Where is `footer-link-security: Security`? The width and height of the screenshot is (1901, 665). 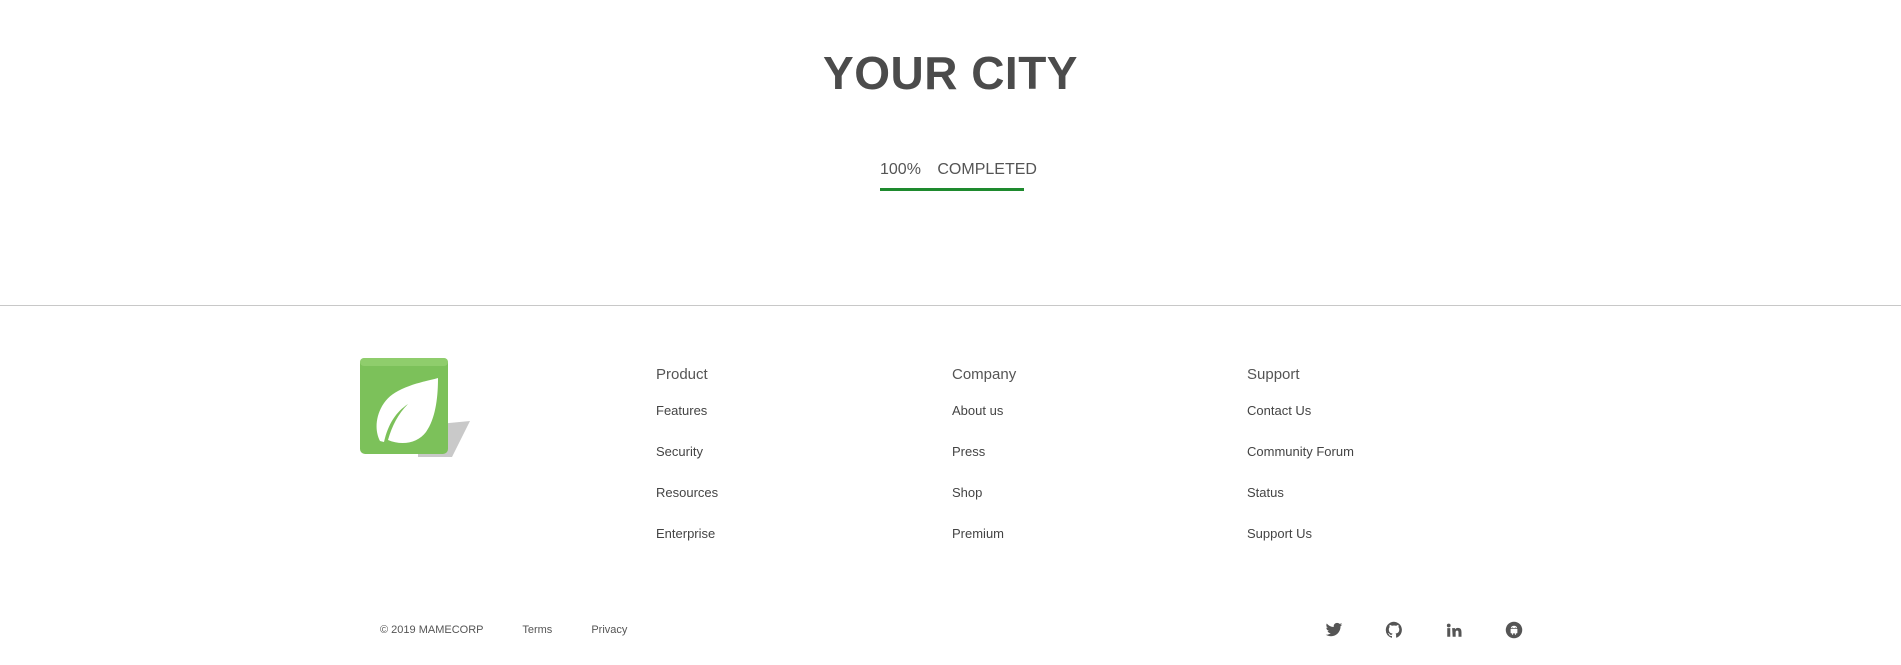 footer-link-security: Security is located at coordinates (687, 464).